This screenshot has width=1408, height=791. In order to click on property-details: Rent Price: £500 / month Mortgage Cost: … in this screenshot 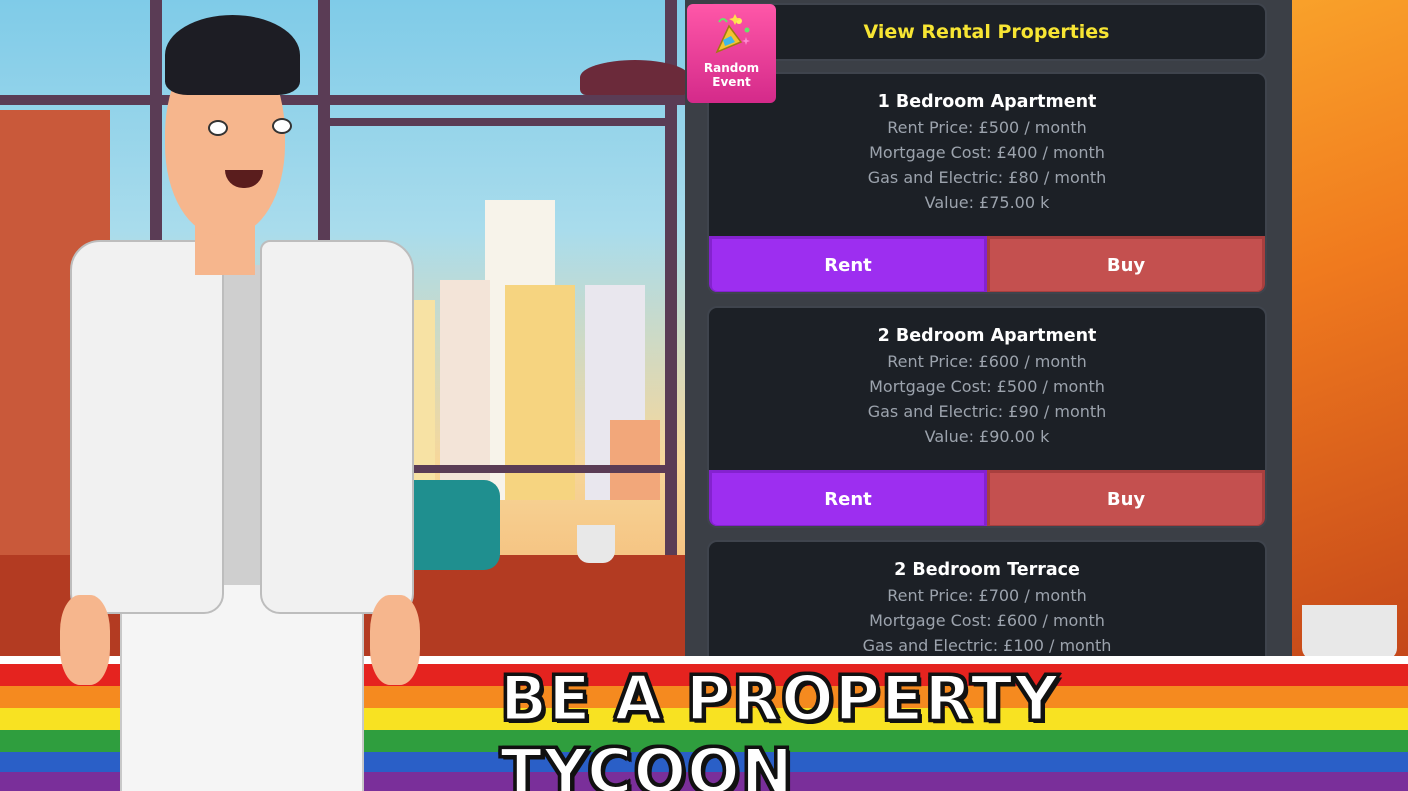, I will do `click(987, 165)`.